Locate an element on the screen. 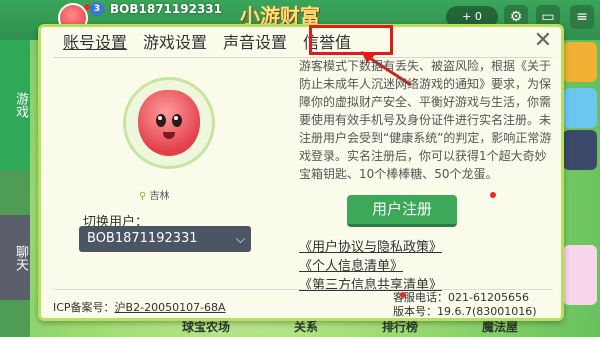 This screenshot has height=337, width=600. level-badge: 3 is located at coordinates (97, 9).